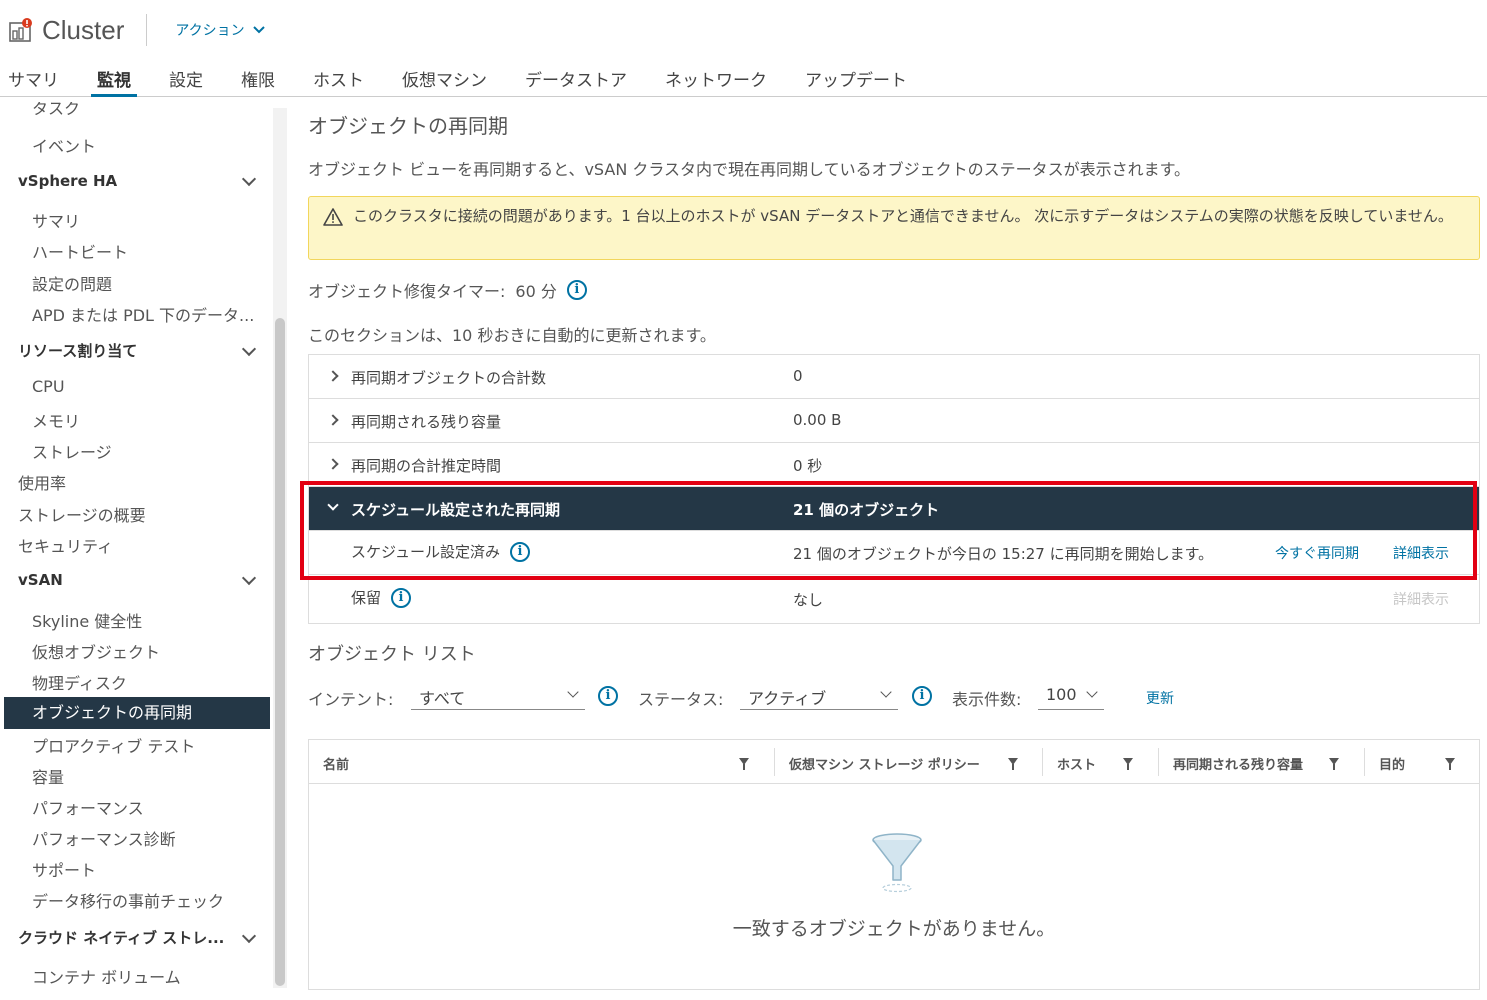 The image size is (1487, 1000). What do you see at coordinates (135, 745) in the screenshot?
I see `sidebar-item-proactive-tests: プロアクティブ テスト` at bounding box center [135, 745].